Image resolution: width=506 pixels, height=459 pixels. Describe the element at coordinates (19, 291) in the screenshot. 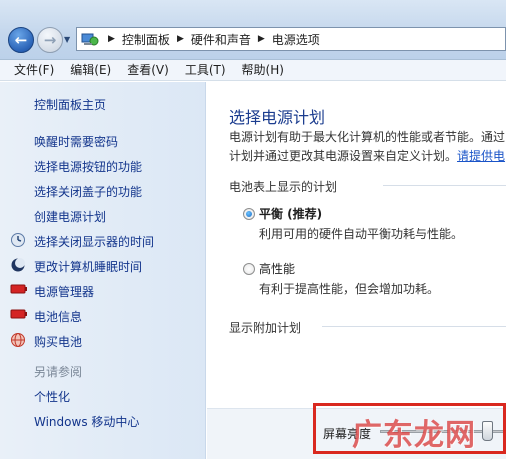

I see `battery-manager-icon` at that location.